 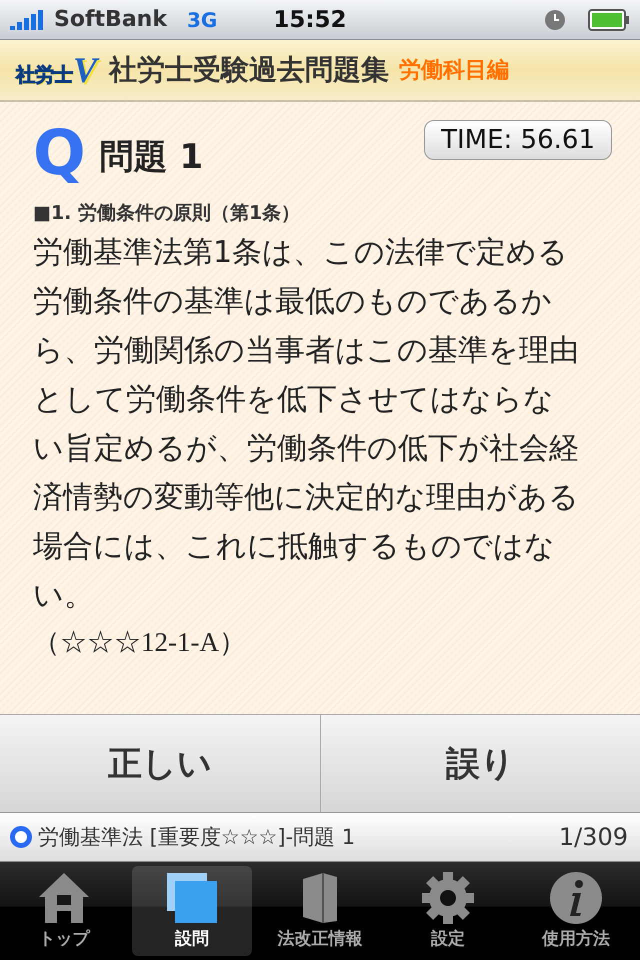 What do you see at coordinates (480, 763) in the screenshot?
I see `answer-button: 誤り` at bounding box center [480, 763].